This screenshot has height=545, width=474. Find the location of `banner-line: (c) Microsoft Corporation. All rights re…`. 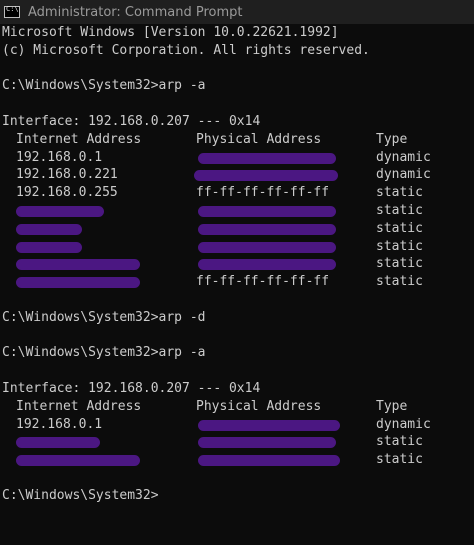

banner-line: (c) Microsoft Corporation. All rights re… is located at coordinates (186, 50).